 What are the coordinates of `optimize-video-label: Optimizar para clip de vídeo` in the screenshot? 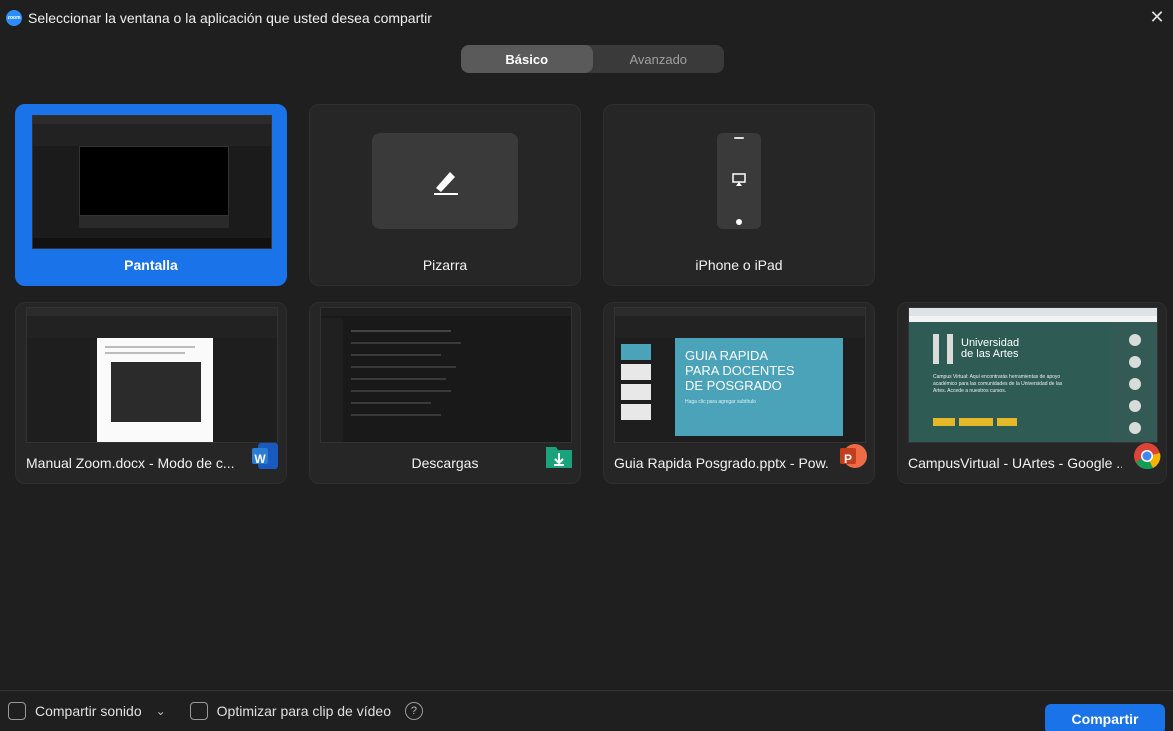 It's located at (303, 711).